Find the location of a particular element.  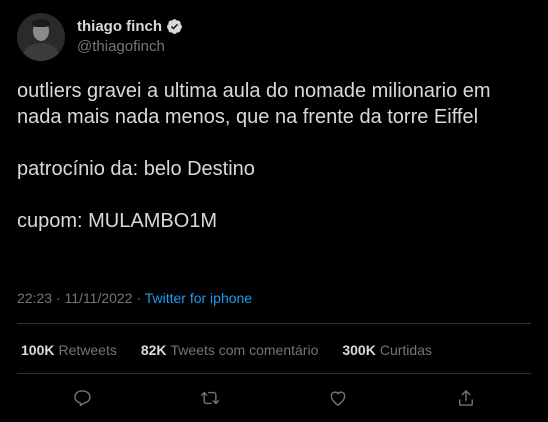

reply-button is located at coordinates (82, 398).